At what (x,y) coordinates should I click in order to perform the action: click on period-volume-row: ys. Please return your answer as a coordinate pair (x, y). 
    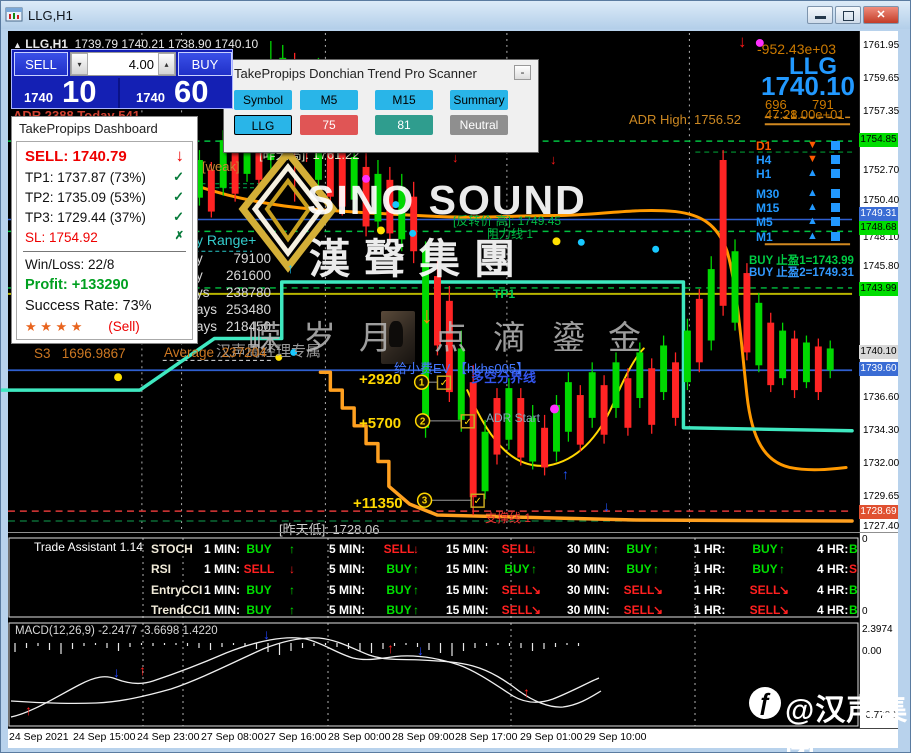
    Looking at the image, I should click on (203, 292).